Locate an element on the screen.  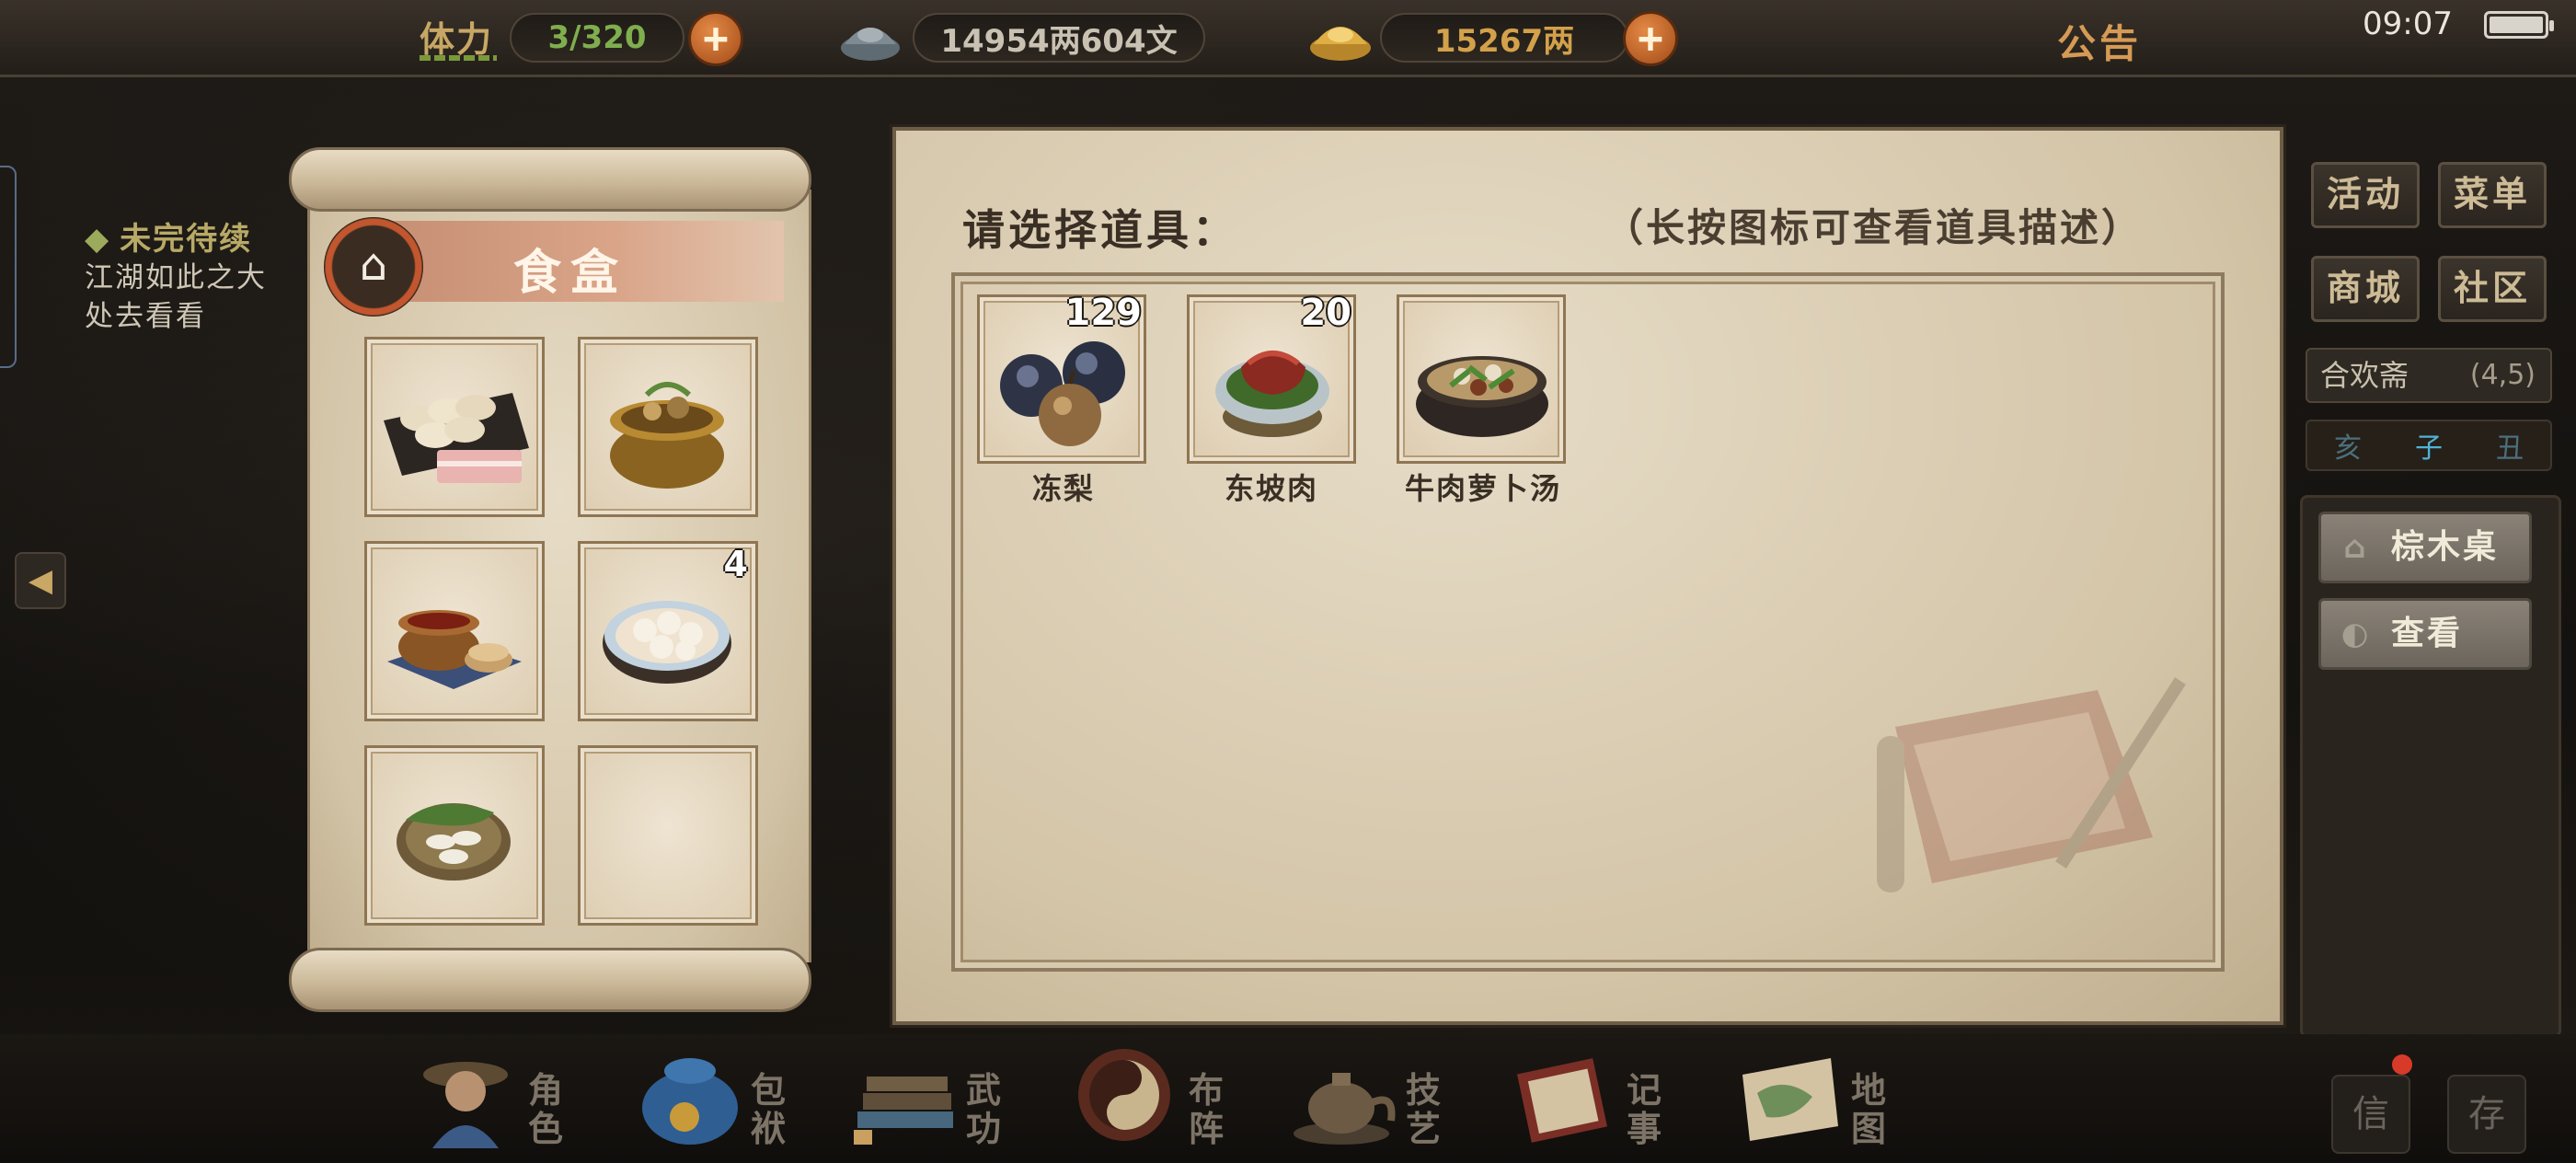
stamina-pips is located at coordinates (458, 58).